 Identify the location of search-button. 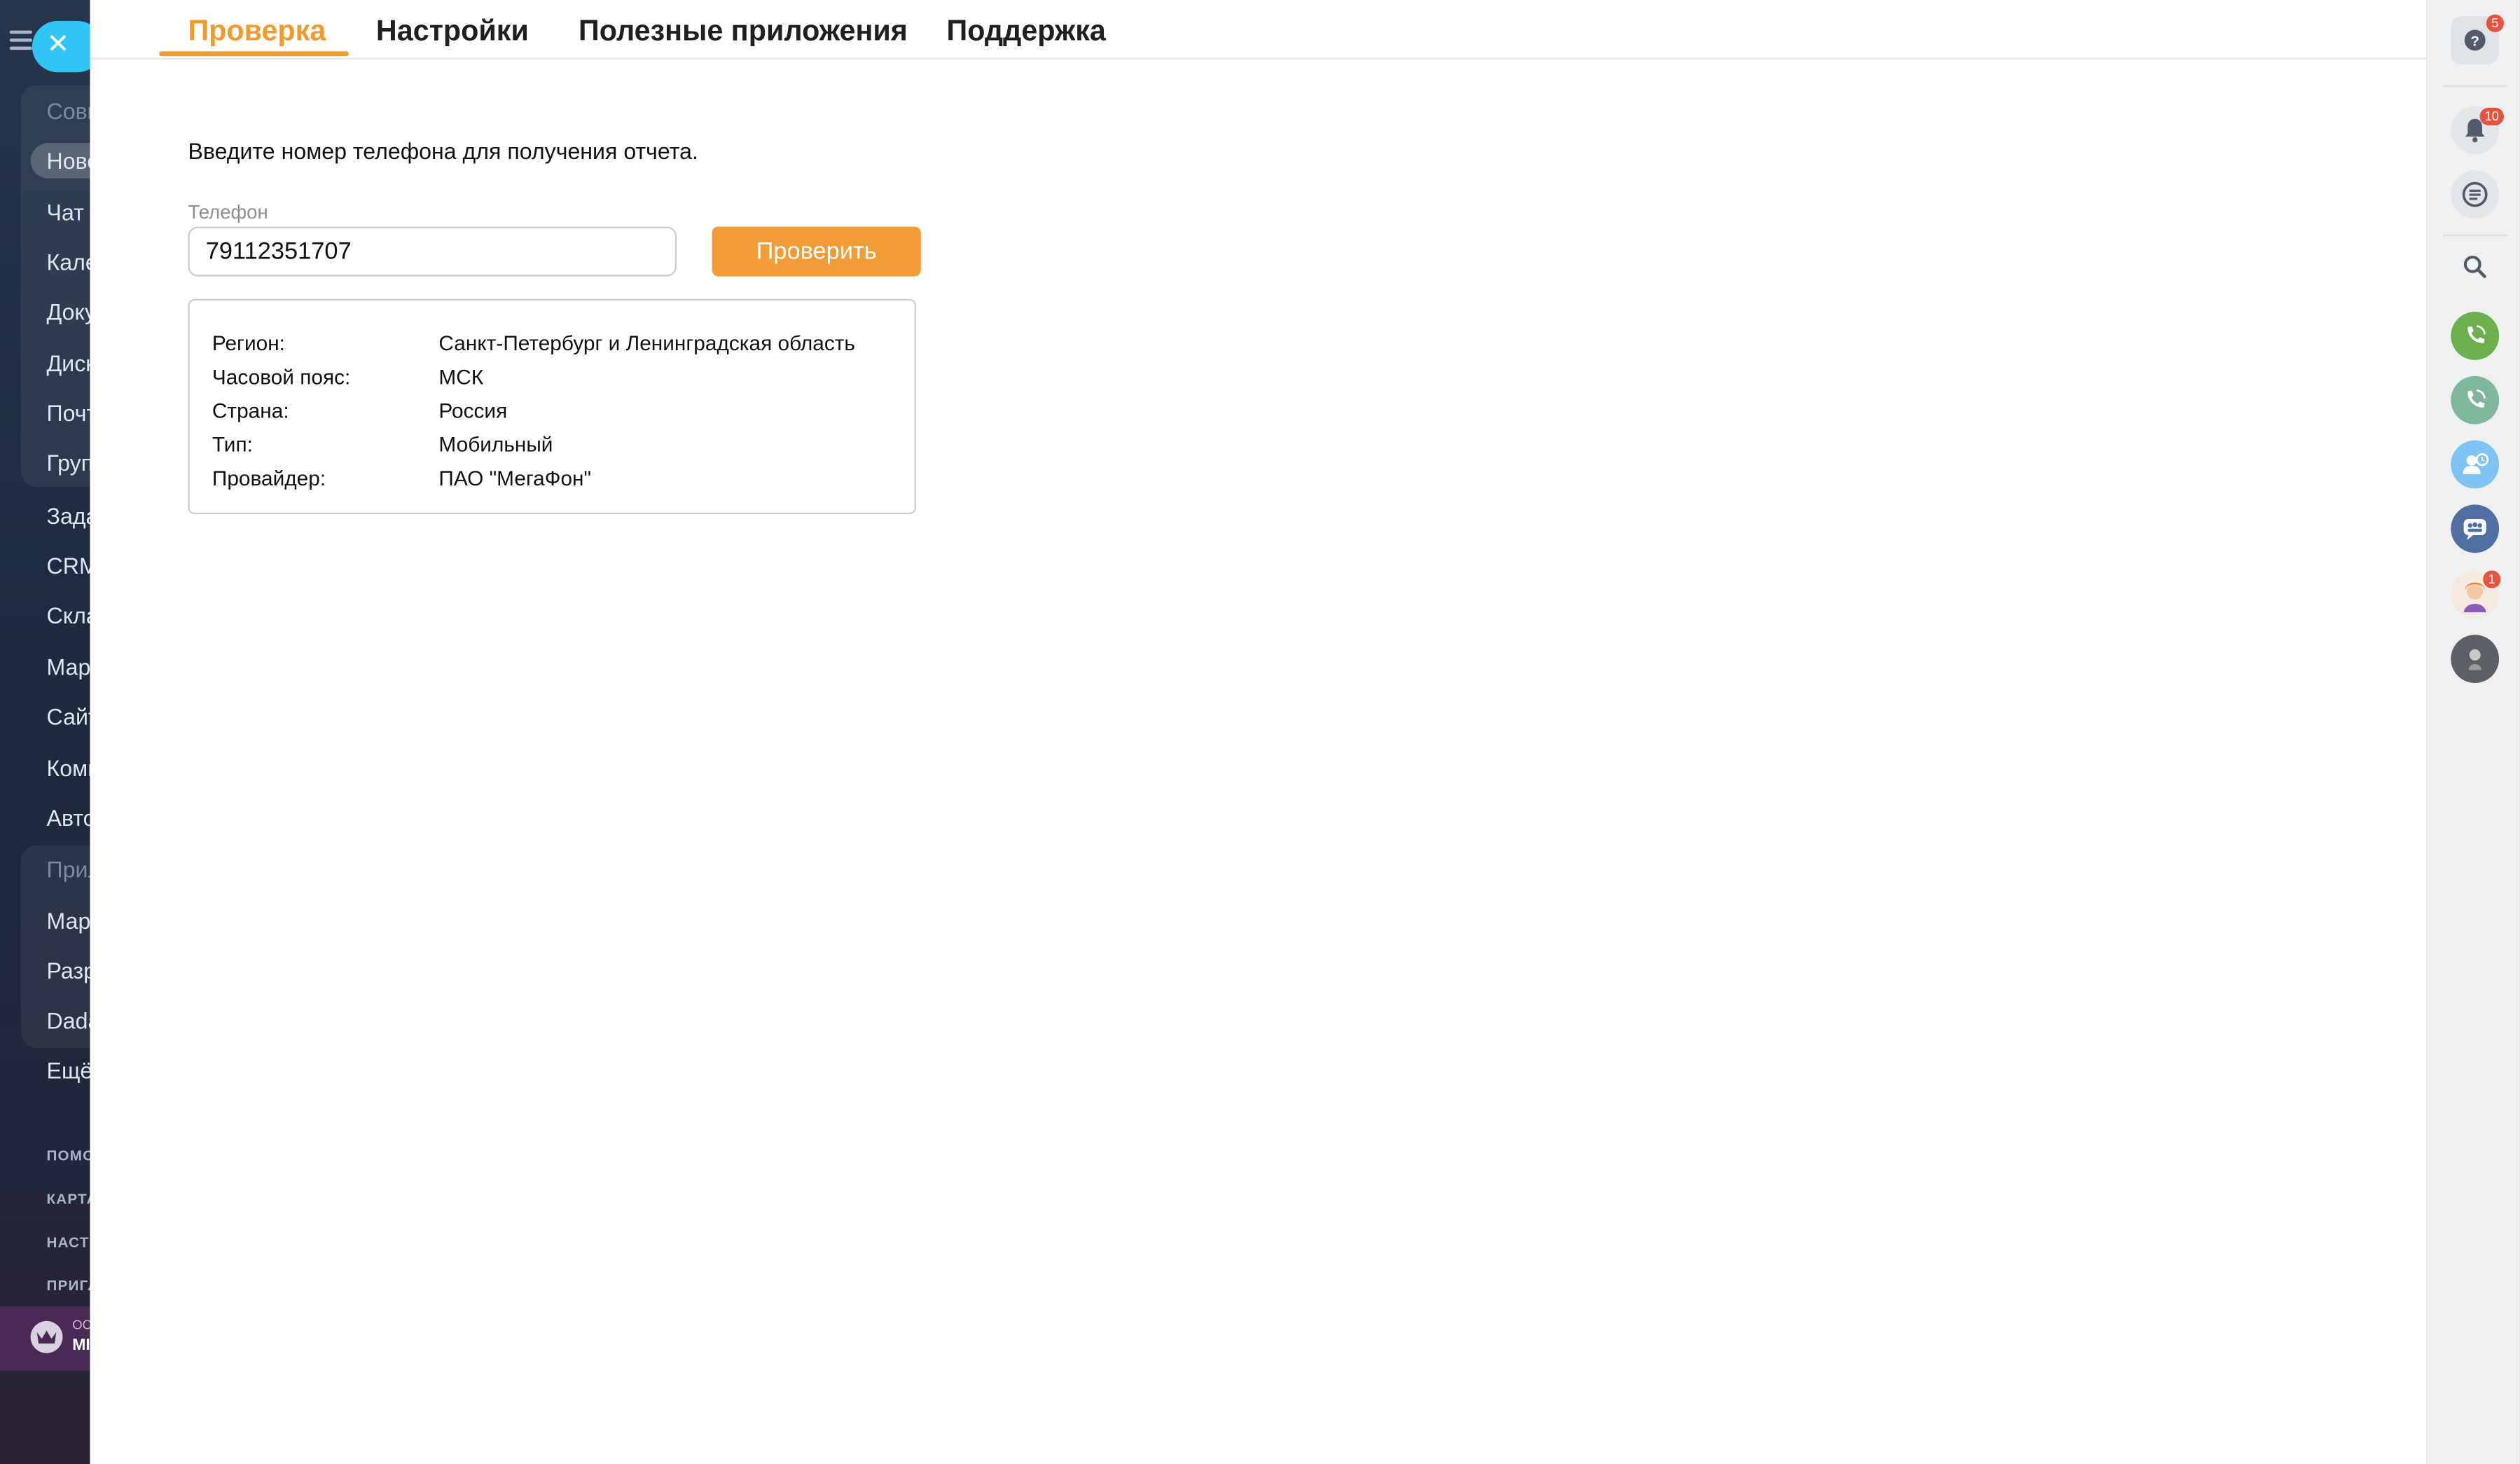
(2475, 266).